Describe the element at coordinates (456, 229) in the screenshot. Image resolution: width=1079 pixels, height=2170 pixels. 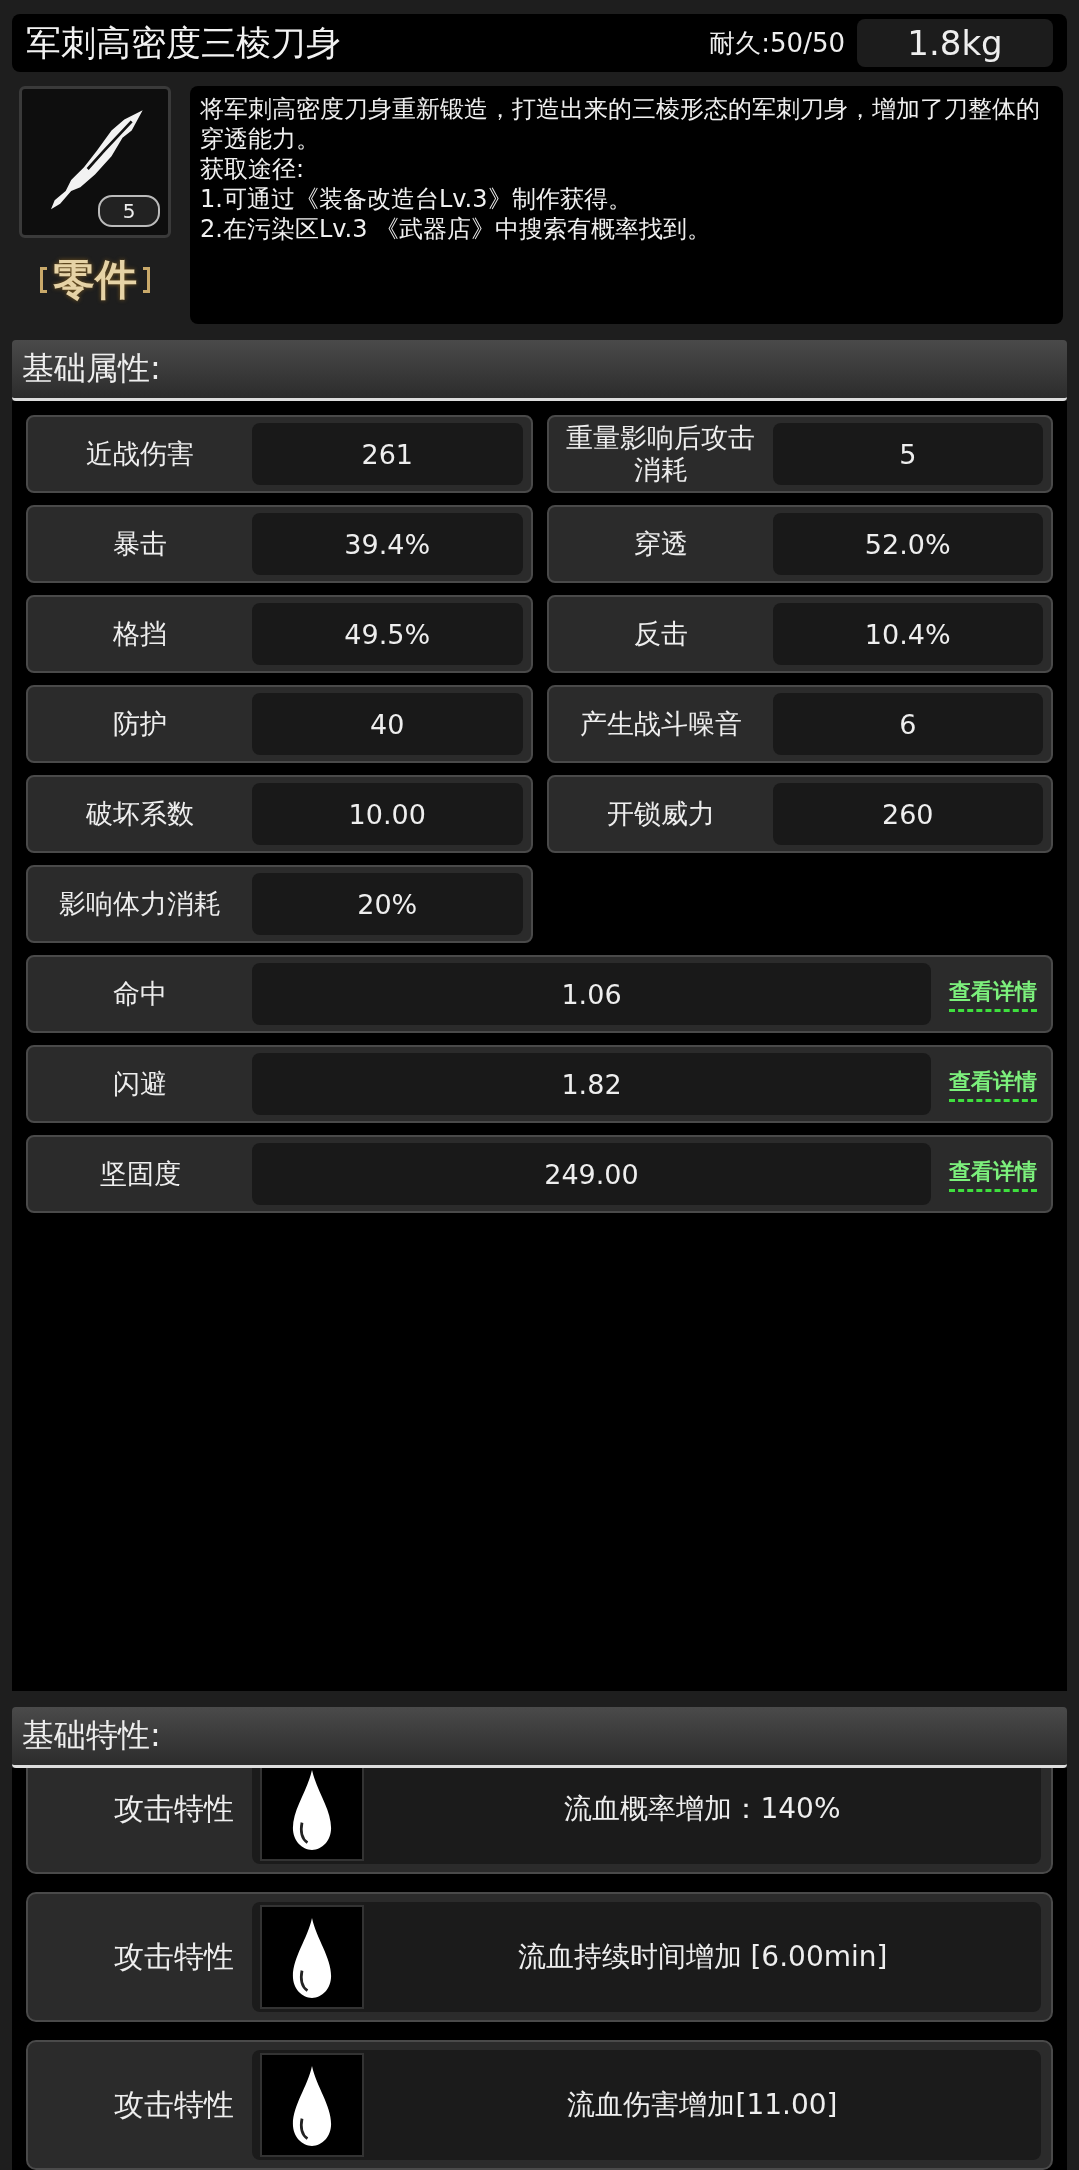
I see `description-text: 2.在污染区Lv.3 《武器店》中搜索有概率找到。` at that location.